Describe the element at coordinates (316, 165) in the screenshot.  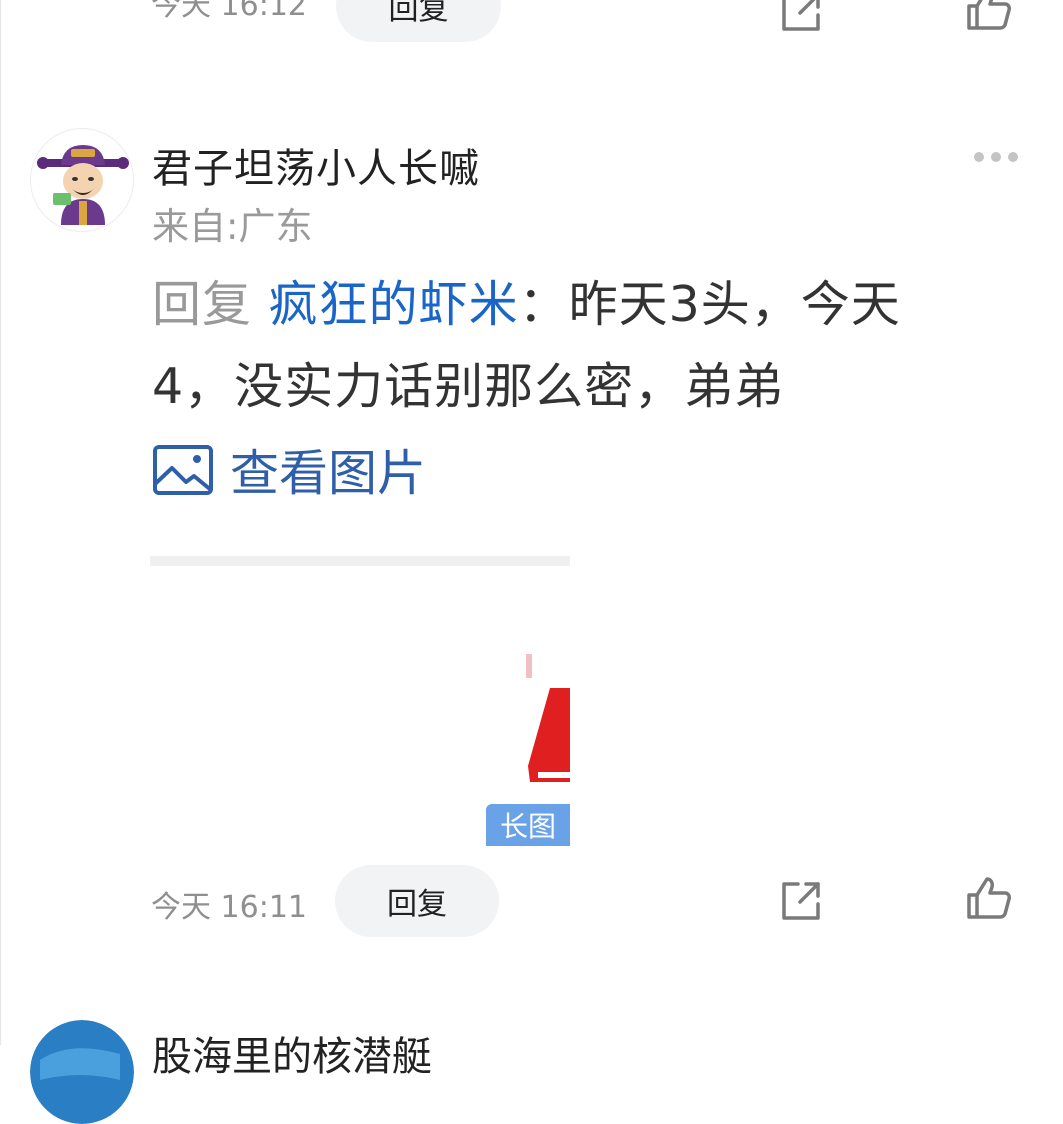
I see `comment-username: 君子坦荡小人长嘁` at that location.